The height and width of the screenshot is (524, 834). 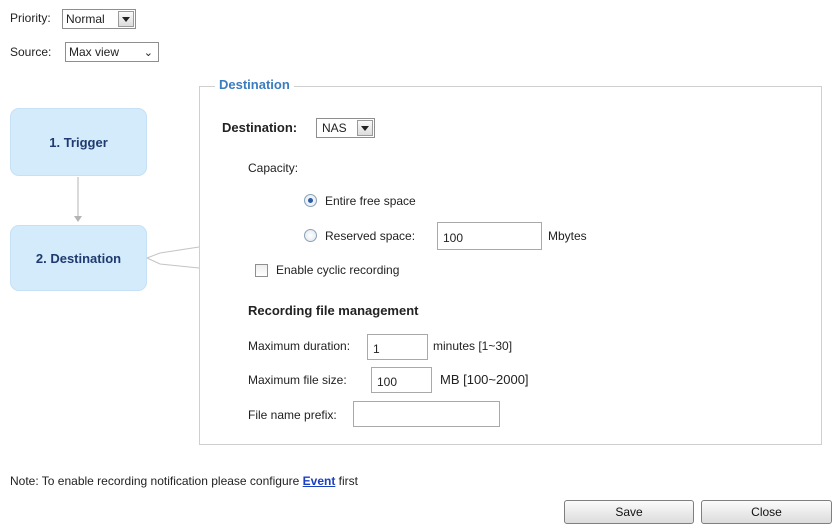 I want to click on entire-free-space-label: Entire free space, so click(x=370, y=201).